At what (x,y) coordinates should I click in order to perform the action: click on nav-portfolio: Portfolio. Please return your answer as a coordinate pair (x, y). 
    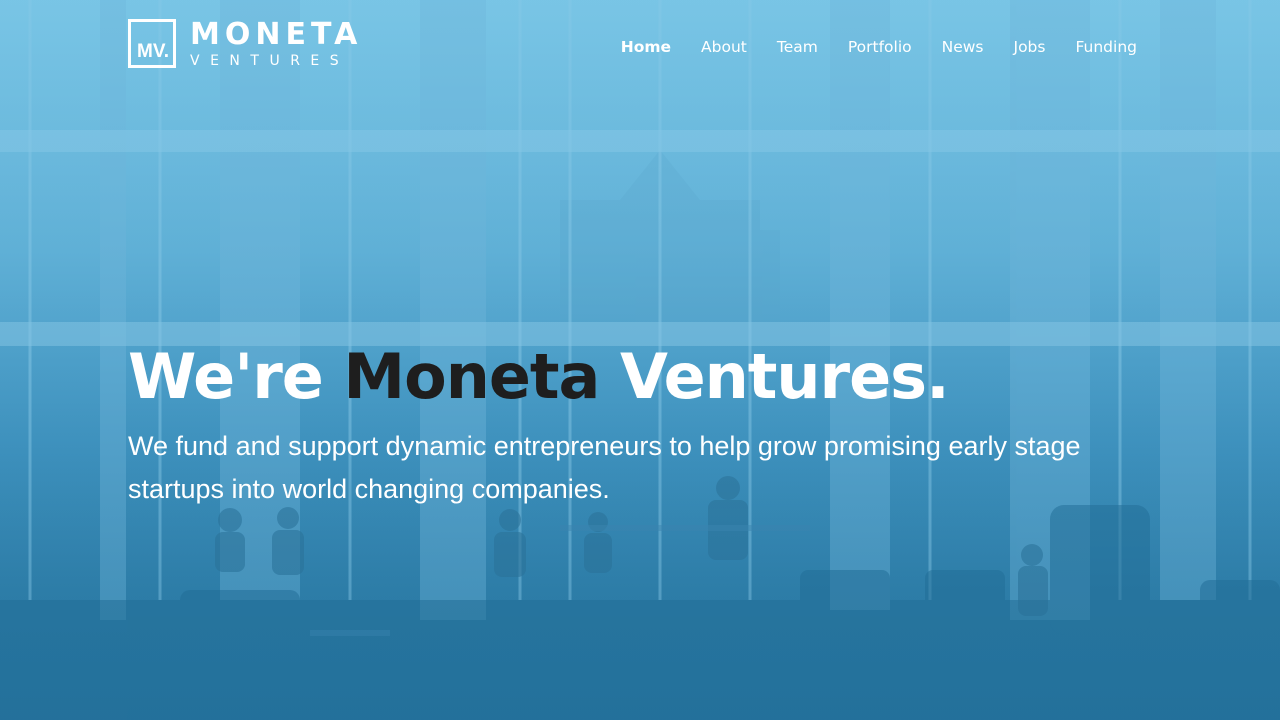
    Looking at the image, I should click on (880, 47).